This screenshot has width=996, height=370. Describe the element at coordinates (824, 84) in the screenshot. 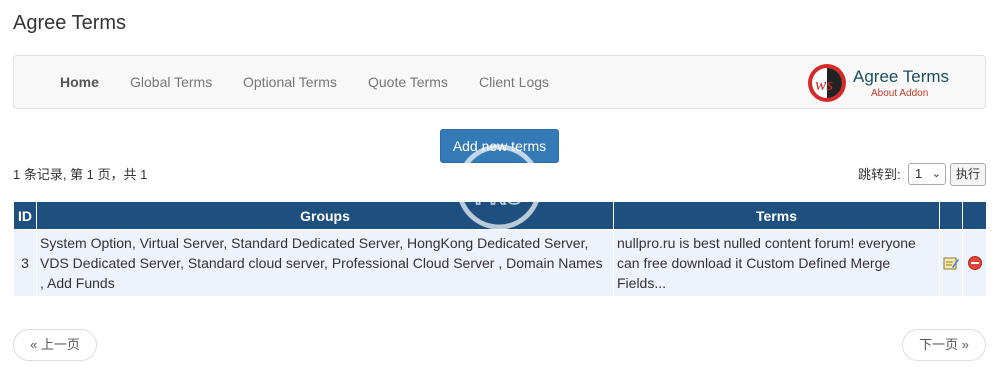

I see `svg-text: ws` at that location.